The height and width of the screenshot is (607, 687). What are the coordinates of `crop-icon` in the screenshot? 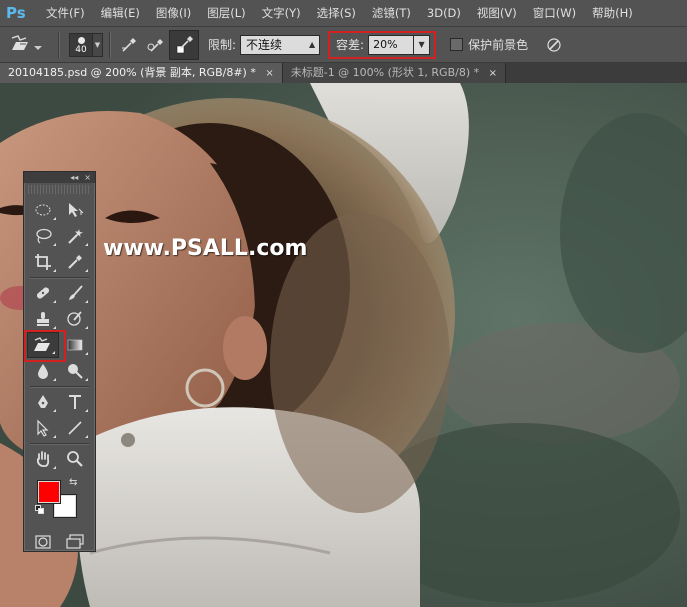 It's located at (43, 262).